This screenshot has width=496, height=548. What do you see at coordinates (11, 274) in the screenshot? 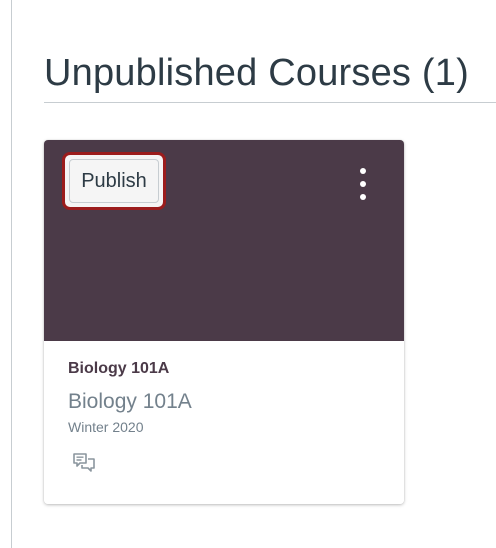
I see `left-border-divider` at bounding box center [11, 274].